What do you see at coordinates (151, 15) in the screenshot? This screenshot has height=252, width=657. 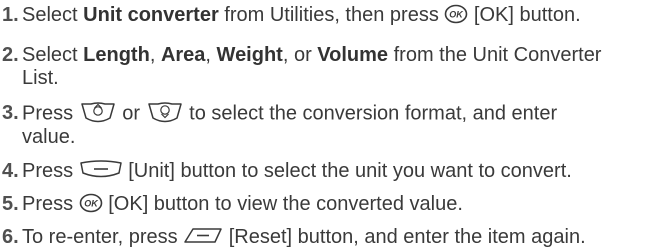 I see `menu-name: Unit converter` at bounding box center [151, 15].